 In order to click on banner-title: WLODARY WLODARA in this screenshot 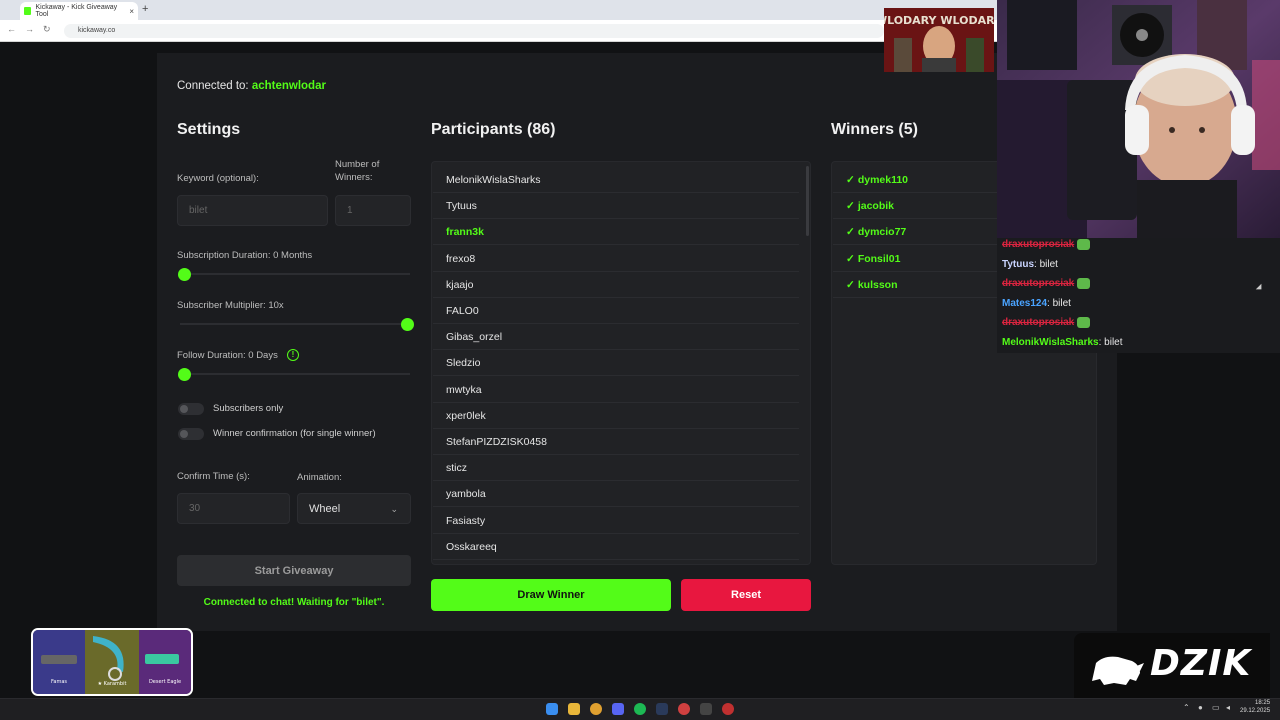, I will do `click(939, 20)`.